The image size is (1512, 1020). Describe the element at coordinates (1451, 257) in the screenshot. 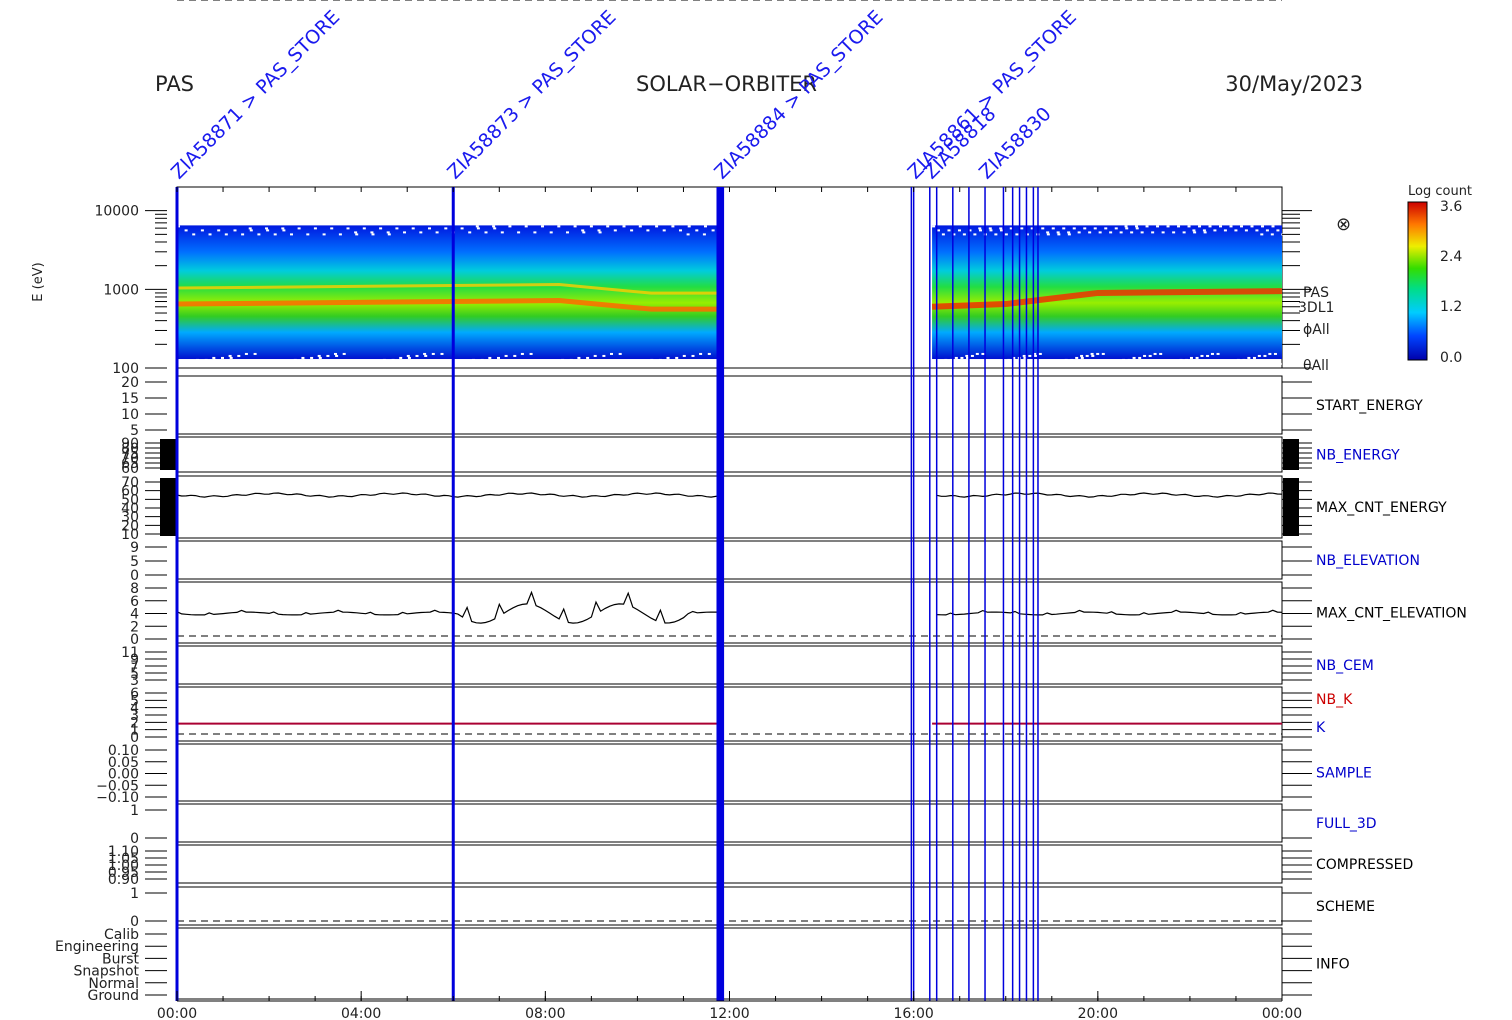

I see `colorbar-tick-label: 2.4` at that location.